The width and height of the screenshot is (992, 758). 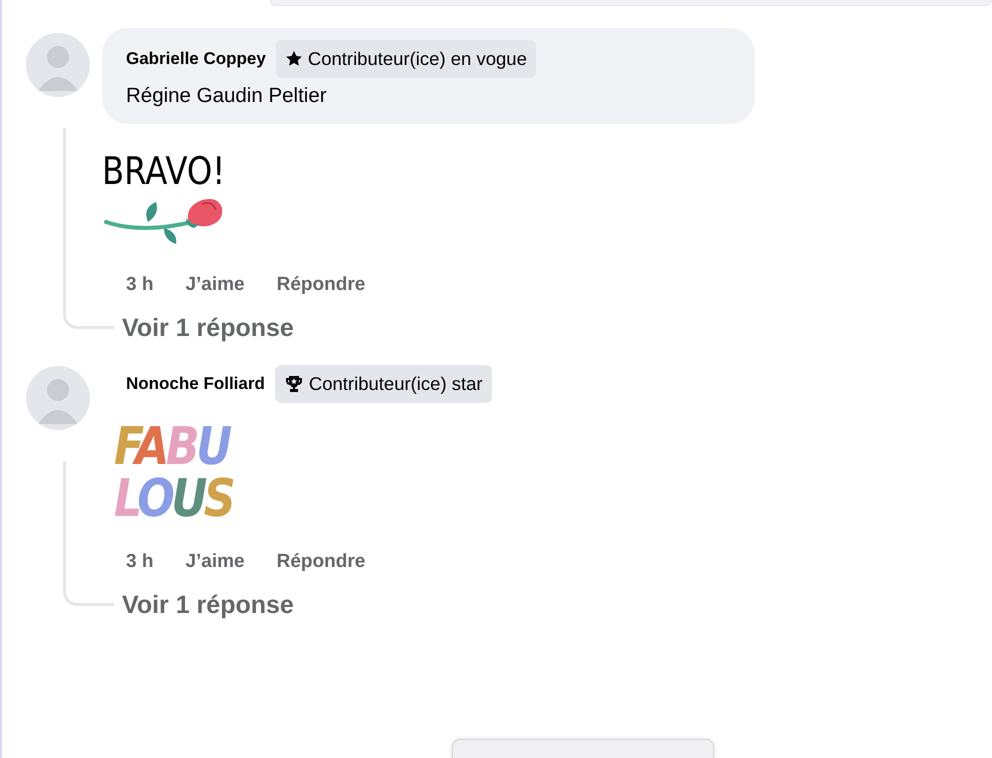 I want to click on sticker-drawing: FABU LOUS, so click(x=174, y=473).